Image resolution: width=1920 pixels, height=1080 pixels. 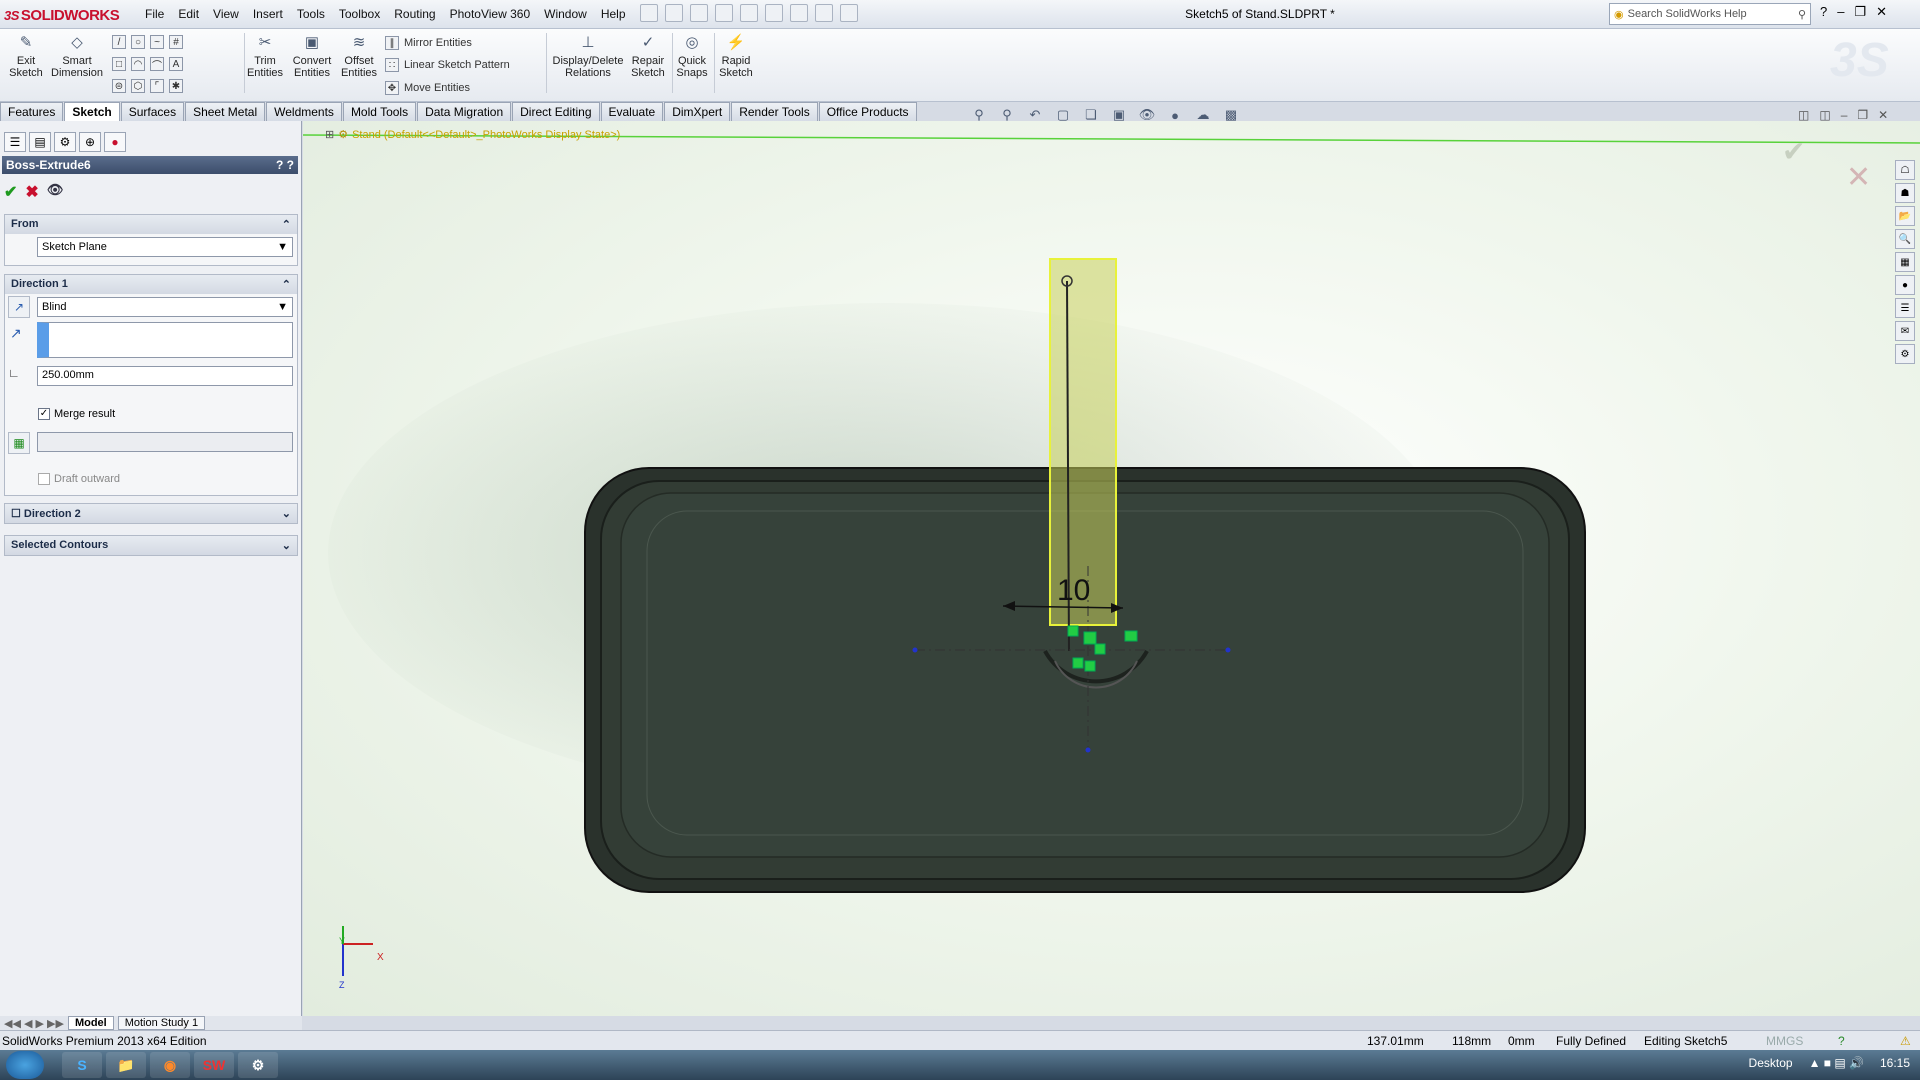 What do you see at coordinates (359, 56) in the screenshot?
I see `offset-entities-button: ≋ Offset Entities` at bounding box center [359, 56].